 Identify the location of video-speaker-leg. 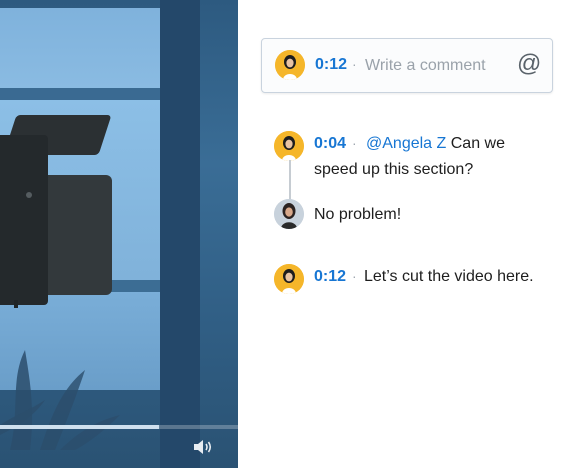
(16, 304).